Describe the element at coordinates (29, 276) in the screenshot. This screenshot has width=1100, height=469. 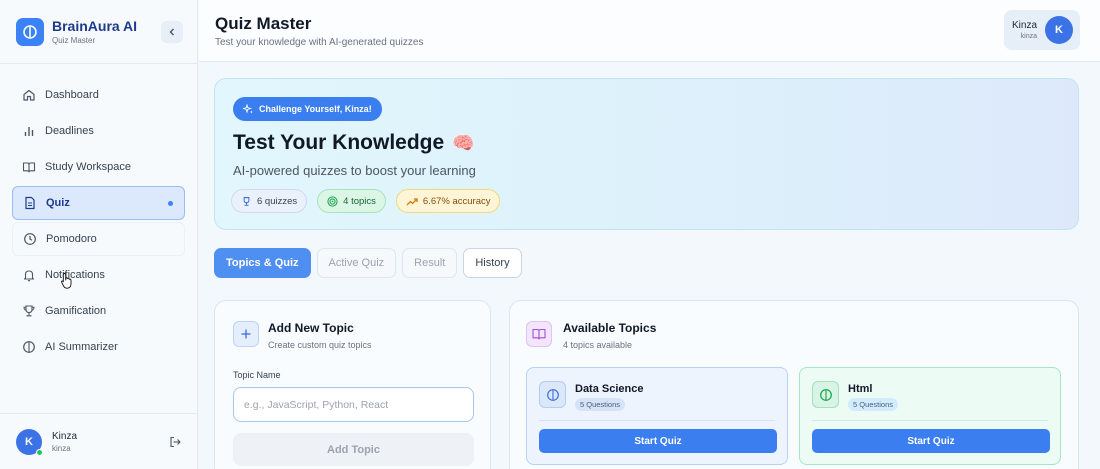
I see `bell-icon` at that location.